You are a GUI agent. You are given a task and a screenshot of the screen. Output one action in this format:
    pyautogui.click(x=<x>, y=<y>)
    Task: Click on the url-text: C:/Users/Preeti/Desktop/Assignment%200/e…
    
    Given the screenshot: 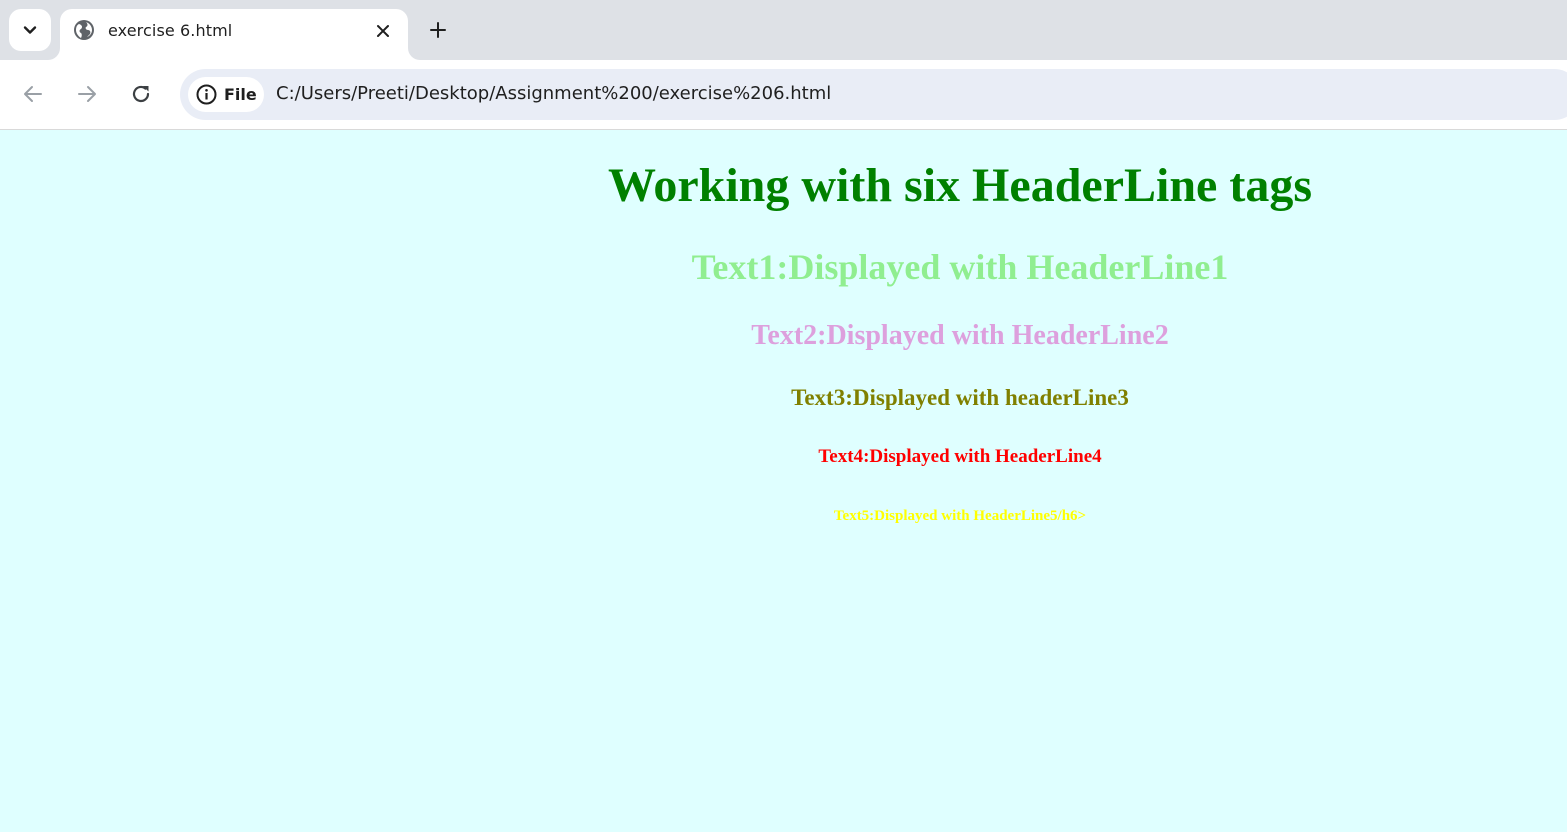 What is the action you would take?
    pyautogui.click(x=553, y=93)
    